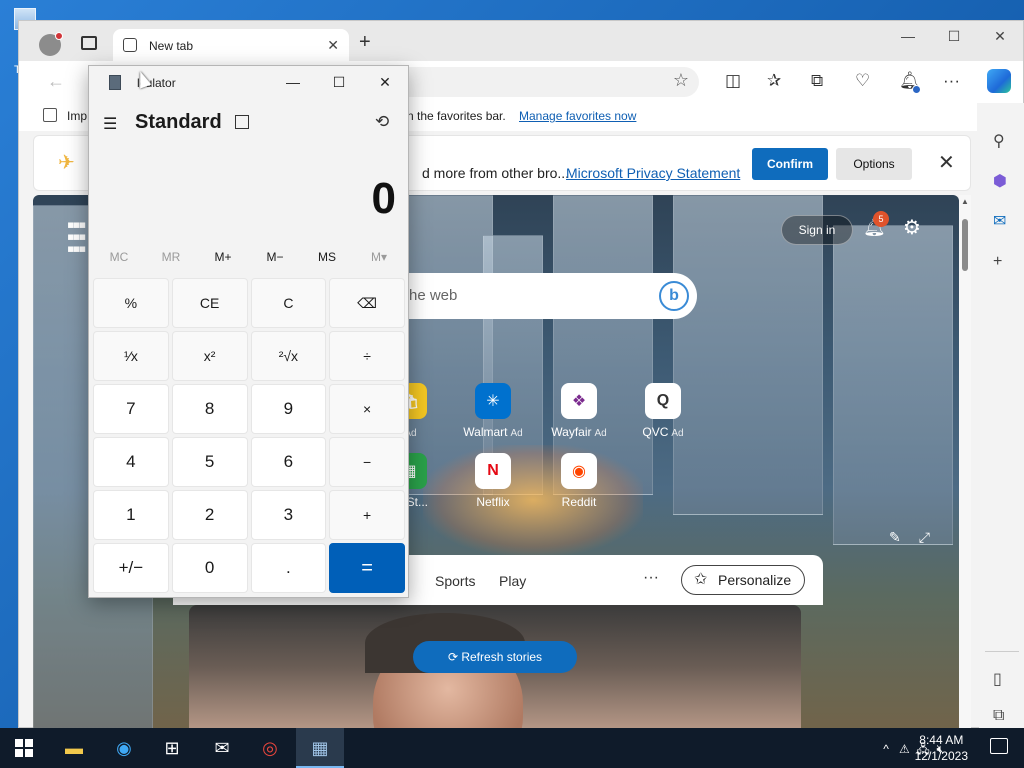 The height and width of the screenshot is (768, 1024). What do you see at coordinates (493, 411) in the screenshot?
I see `quick-link-walmart: ✳ Walmart Ad` at bounding box center [493, 411].